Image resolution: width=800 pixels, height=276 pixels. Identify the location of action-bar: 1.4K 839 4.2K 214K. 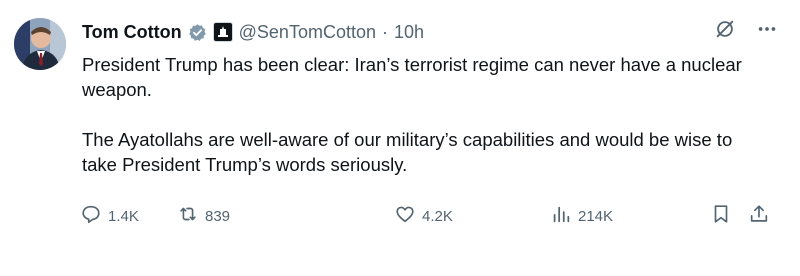
(426, 216).